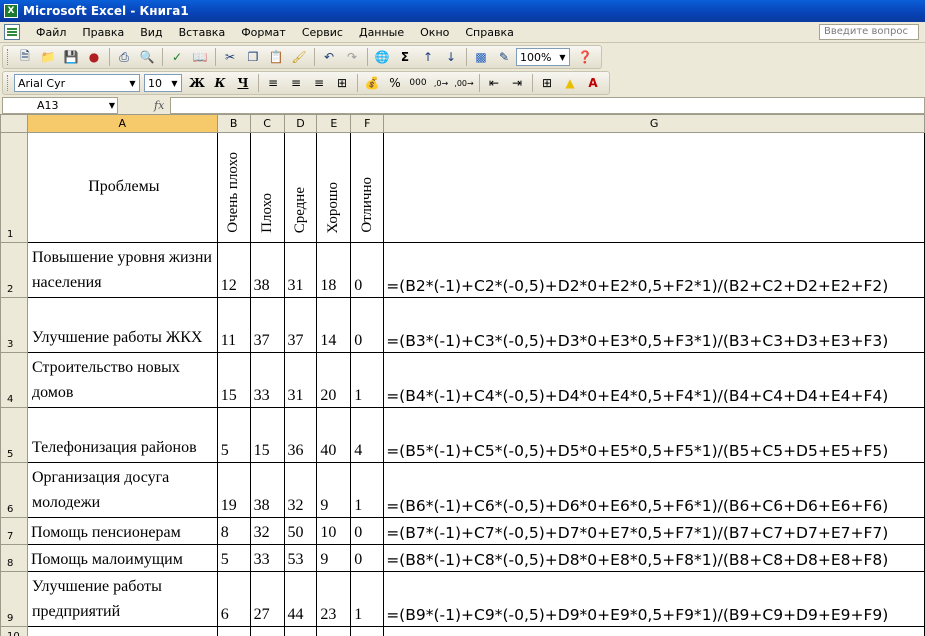 The width and height of the screenshot is (925, 636). What do you see at coordinates (334, 599) in the screenshot?
I see `cell-value: 23` at bounding box center [334, 599].